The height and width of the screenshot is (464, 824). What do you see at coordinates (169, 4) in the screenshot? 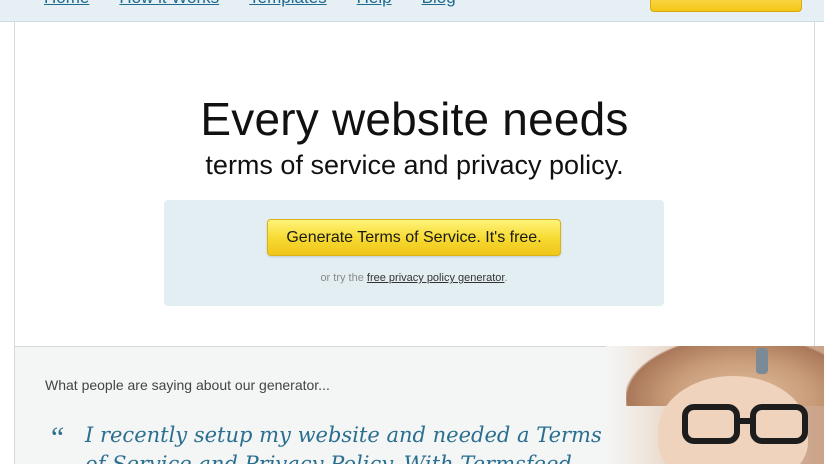
I see `nav-link-how-it-works: How it Works` at bounding box center [169, 4].